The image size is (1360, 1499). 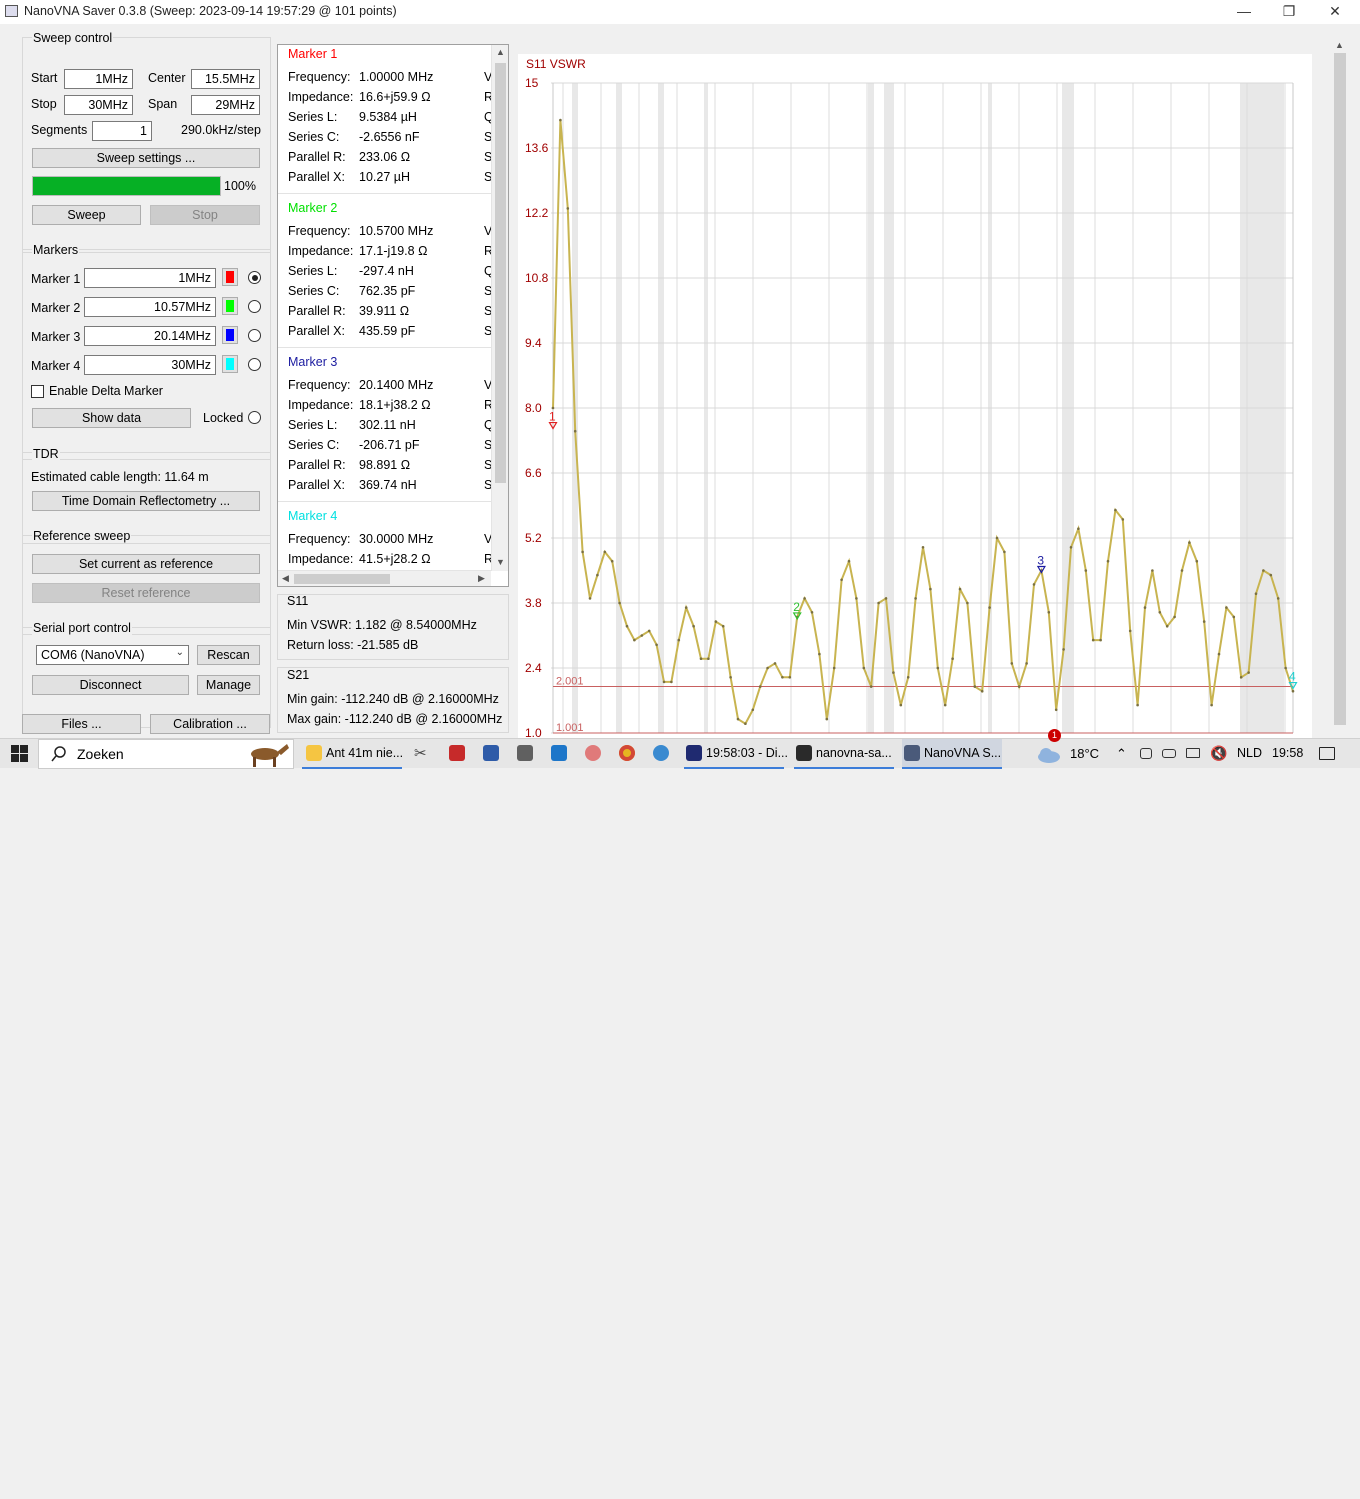 What do you see at coordinates (1252, 754) in the screenshot?
I see `language-indicator: NLD` at bounding box center [1252, 754].